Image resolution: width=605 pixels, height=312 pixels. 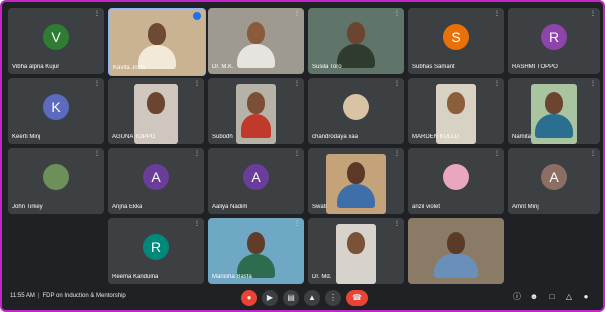 I want to click on participant-tile: ⋮ chandrodaya xaa, so click(x=356, y=111).